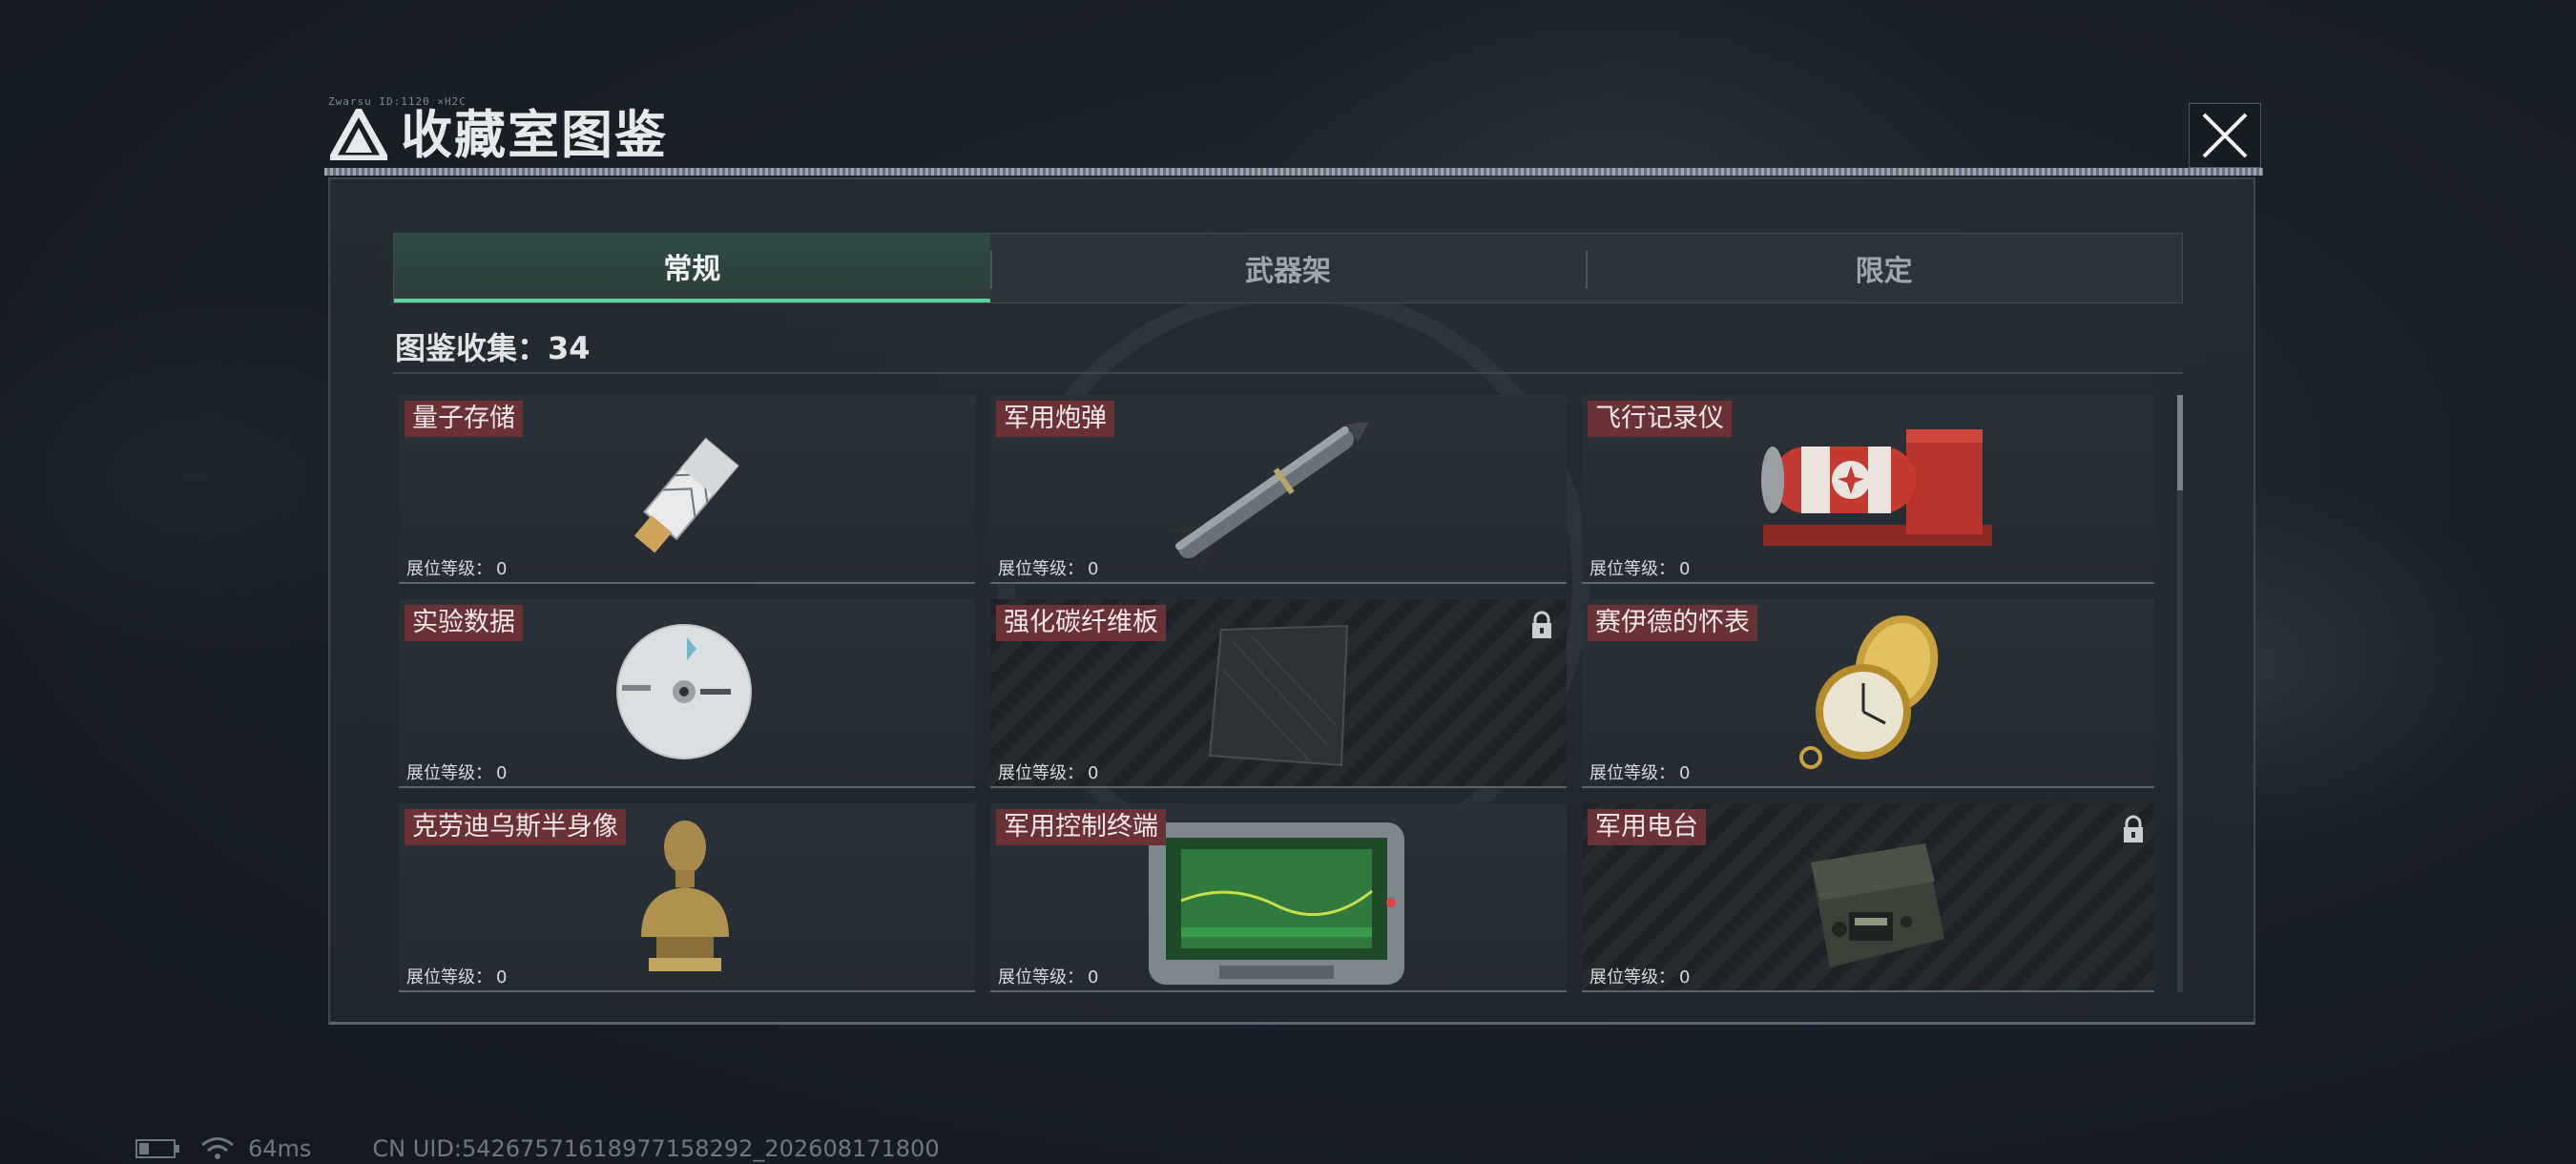 Image resolution: width=2576 pixels, height=1164 pixels. Describe the element at coordinates (686, 495) in the screenshot. I see `usb-drive-icon` at that location.